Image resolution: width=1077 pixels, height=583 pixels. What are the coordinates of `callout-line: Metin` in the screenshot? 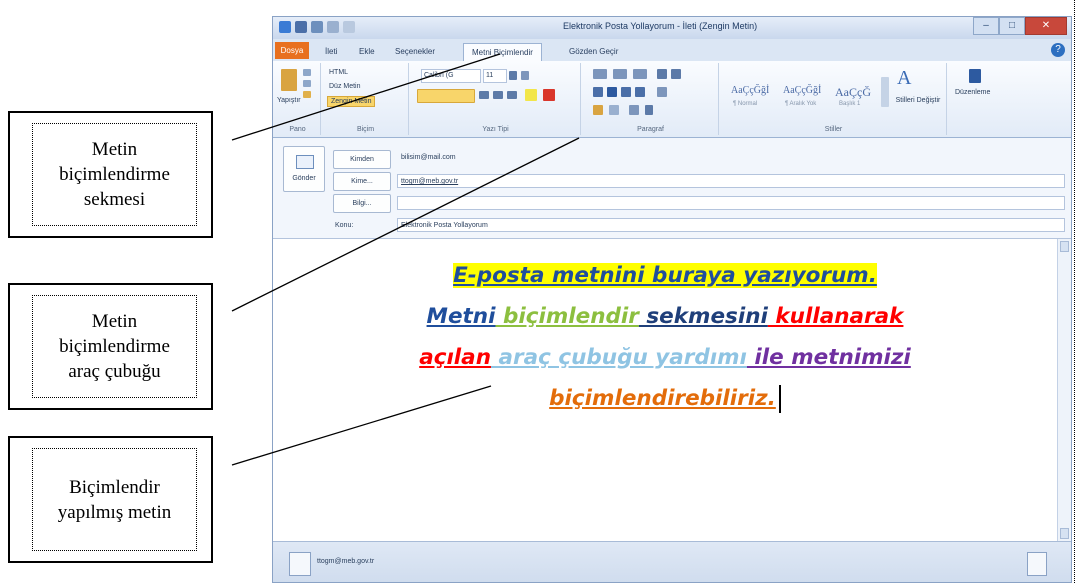 It's located at (114, 321).